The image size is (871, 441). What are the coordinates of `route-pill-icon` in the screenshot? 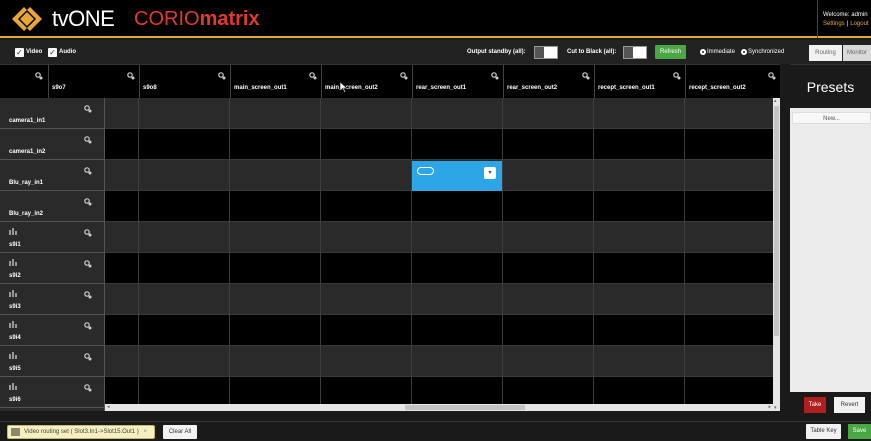 It's located at (425, 171).